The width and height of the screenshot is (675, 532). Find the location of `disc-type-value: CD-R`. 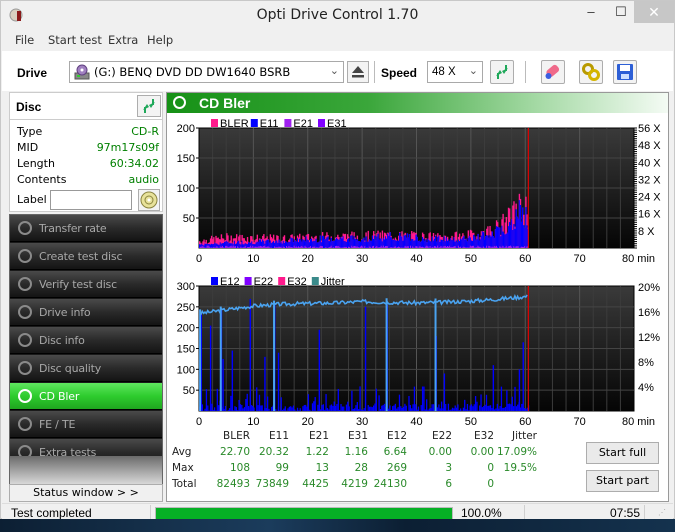

disc-type-value: CD-R is located at coordinates (145, 131).